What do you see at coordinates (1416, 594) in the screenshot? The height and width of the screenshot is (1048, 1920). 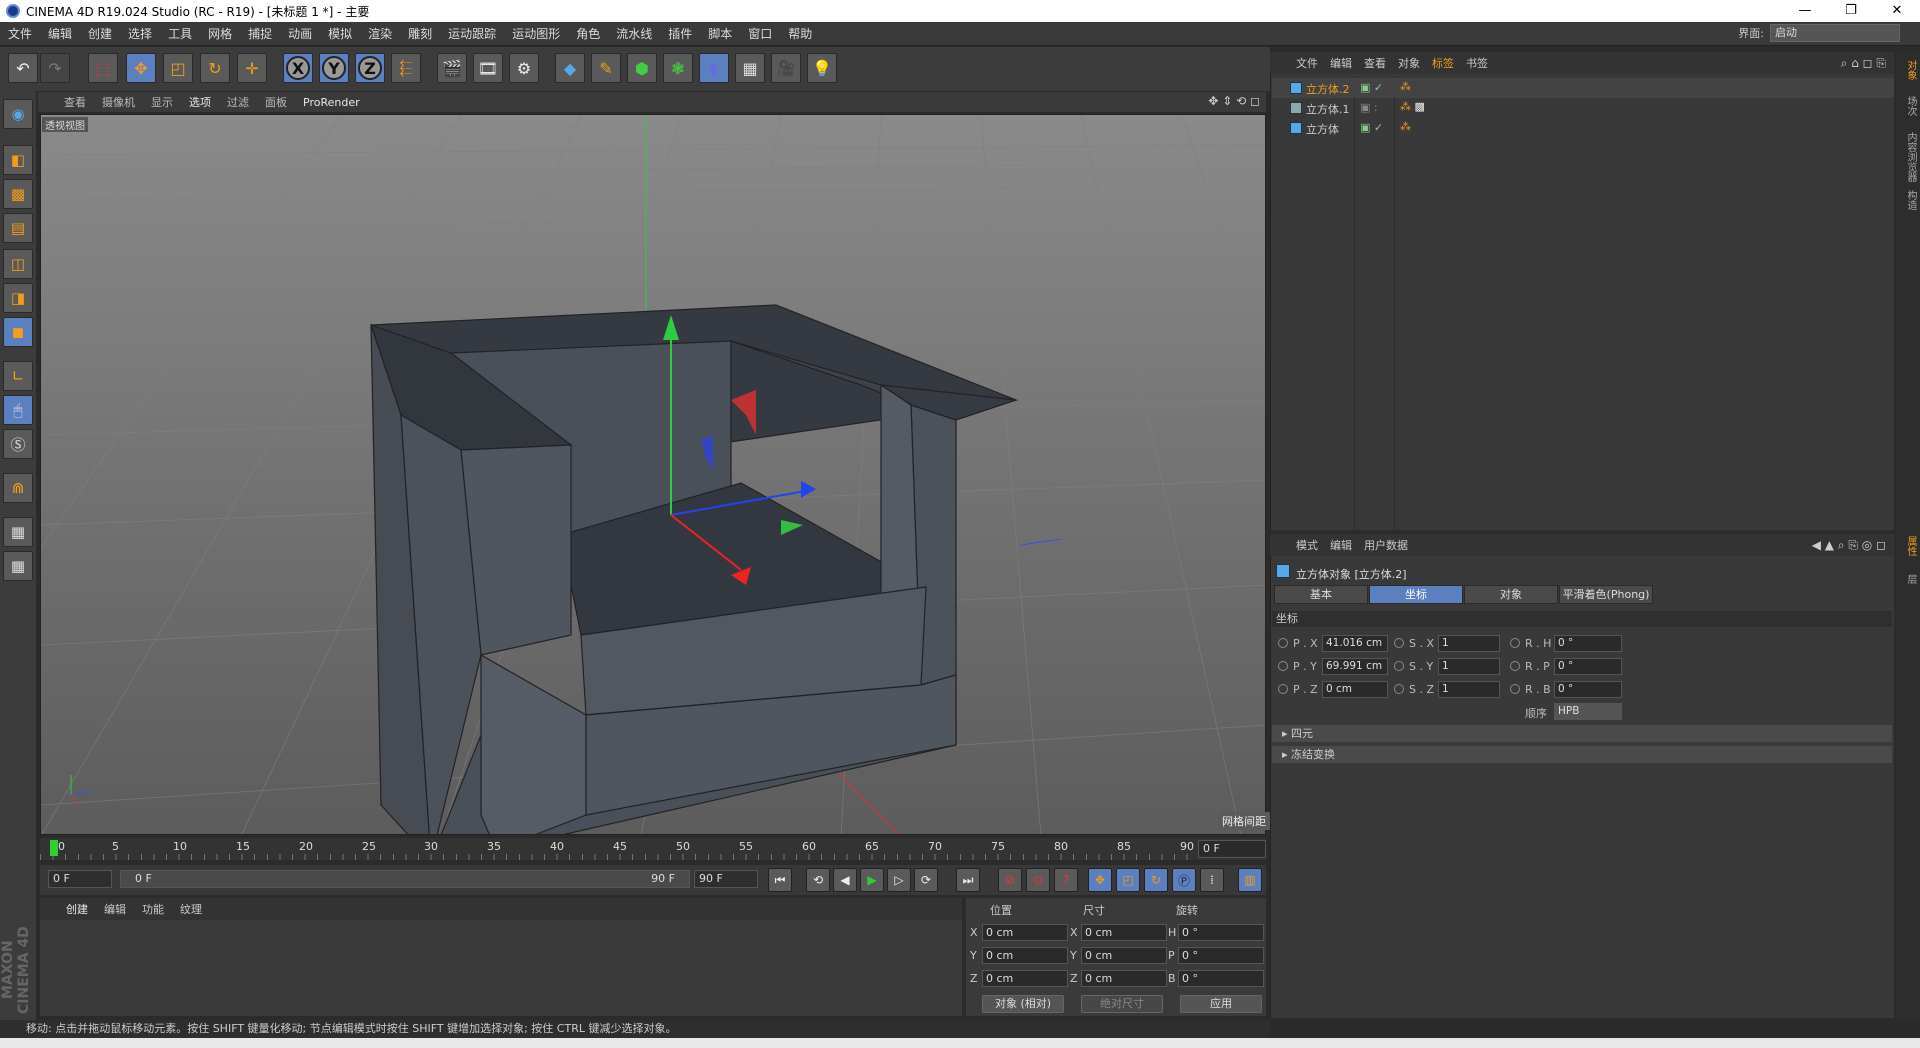 I see `tab-coordinates: 坐标` at bounding box center [1416, 594].